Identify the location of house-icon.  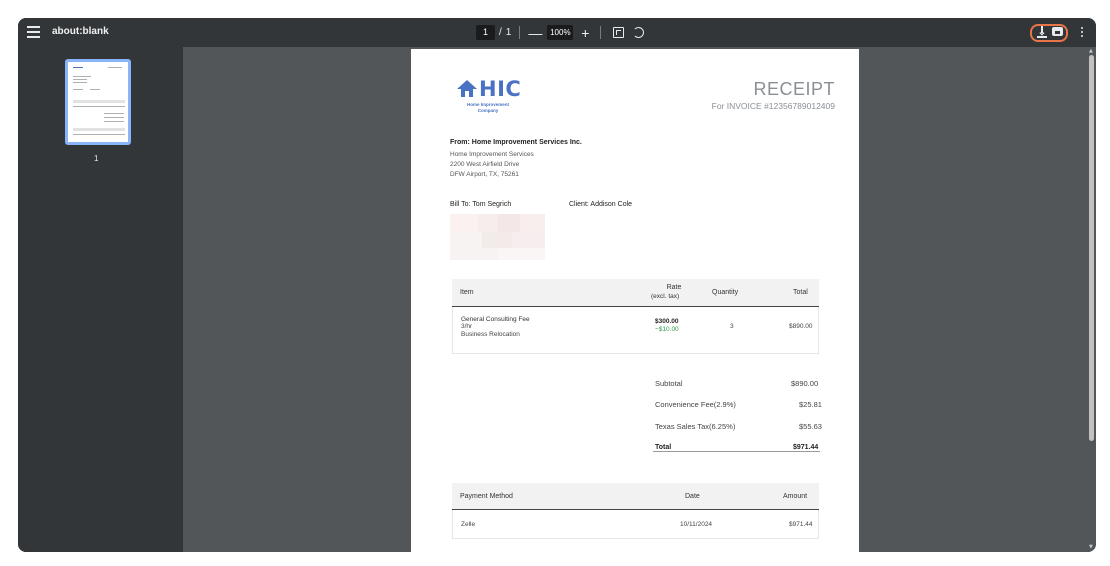
(467, 89).